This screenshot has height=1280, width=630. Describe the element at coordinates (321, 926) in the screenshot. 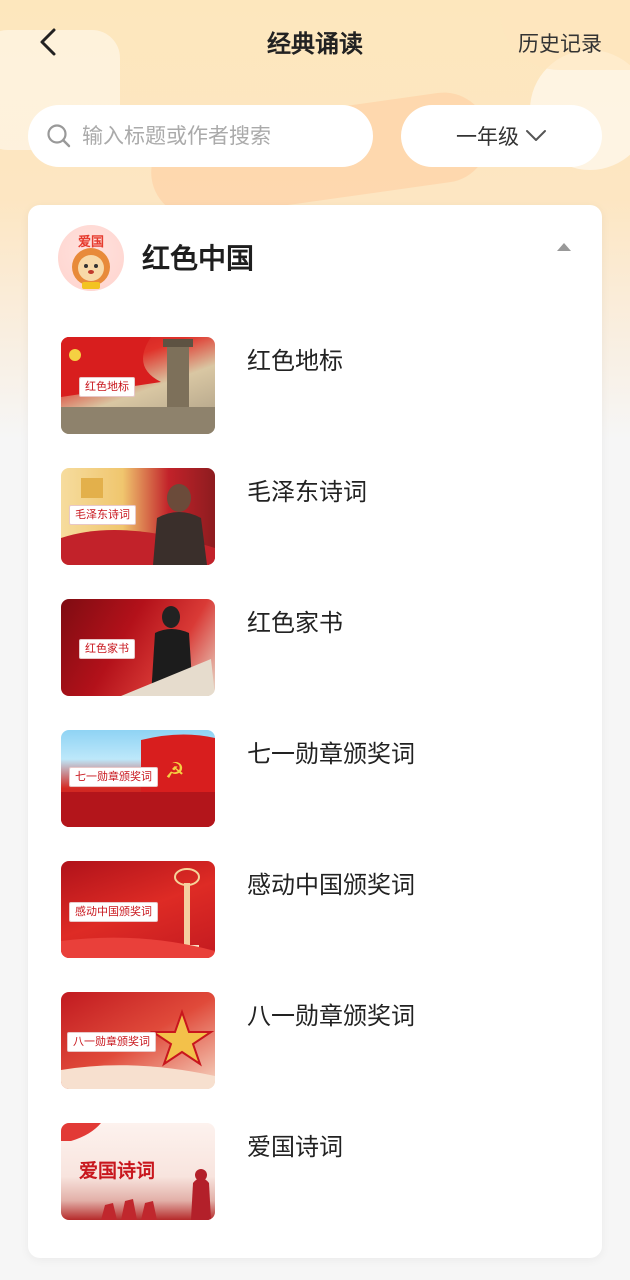

I see `list-item: 感动中国颁奖词 感动中国颁奖词` at that location.